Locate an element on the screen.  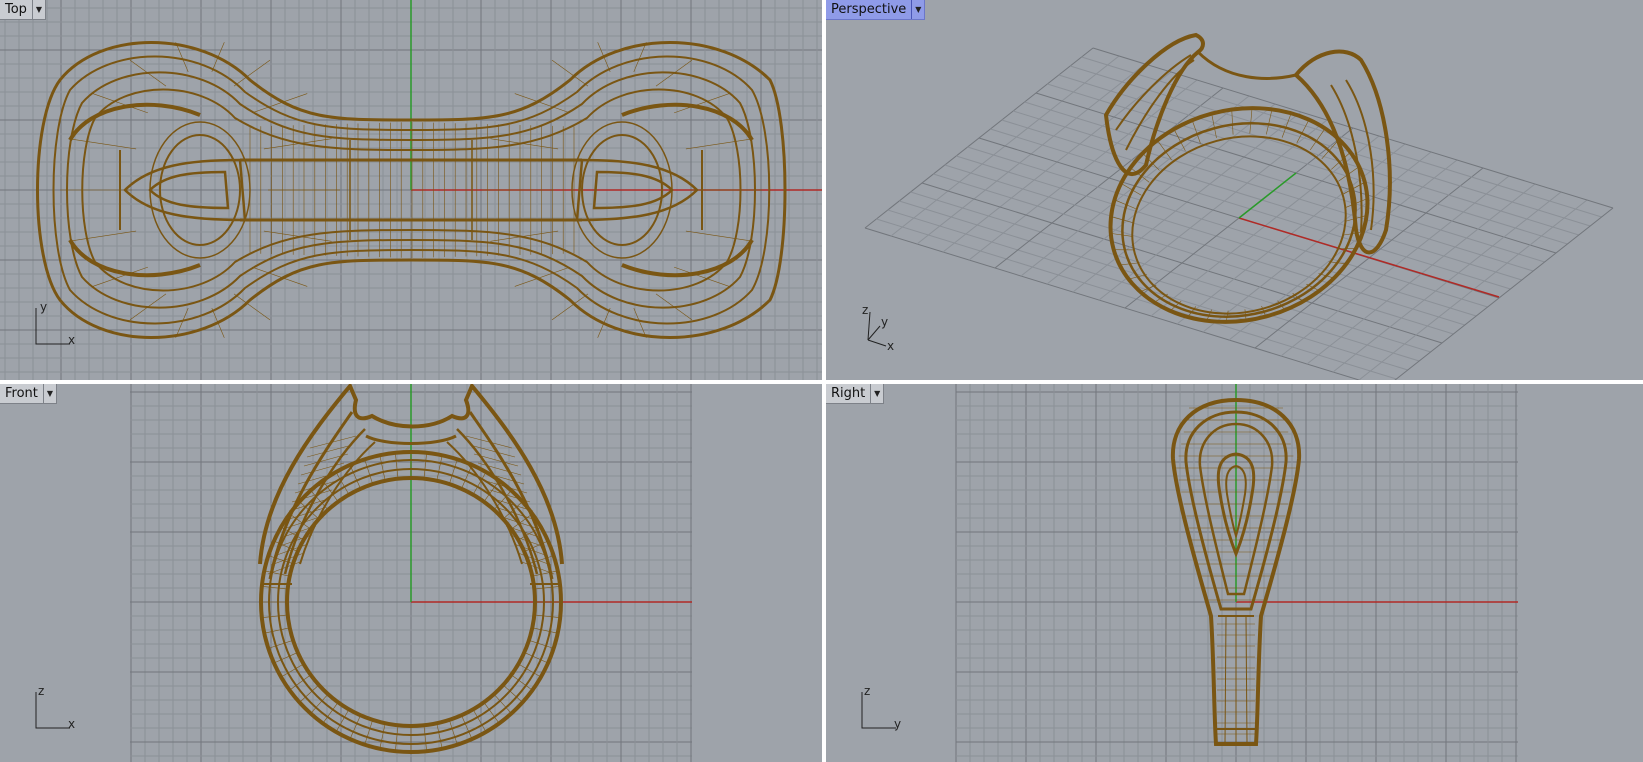
viewport-tab-perspective: Perspective ▼ is located at coordinates (876, 10).